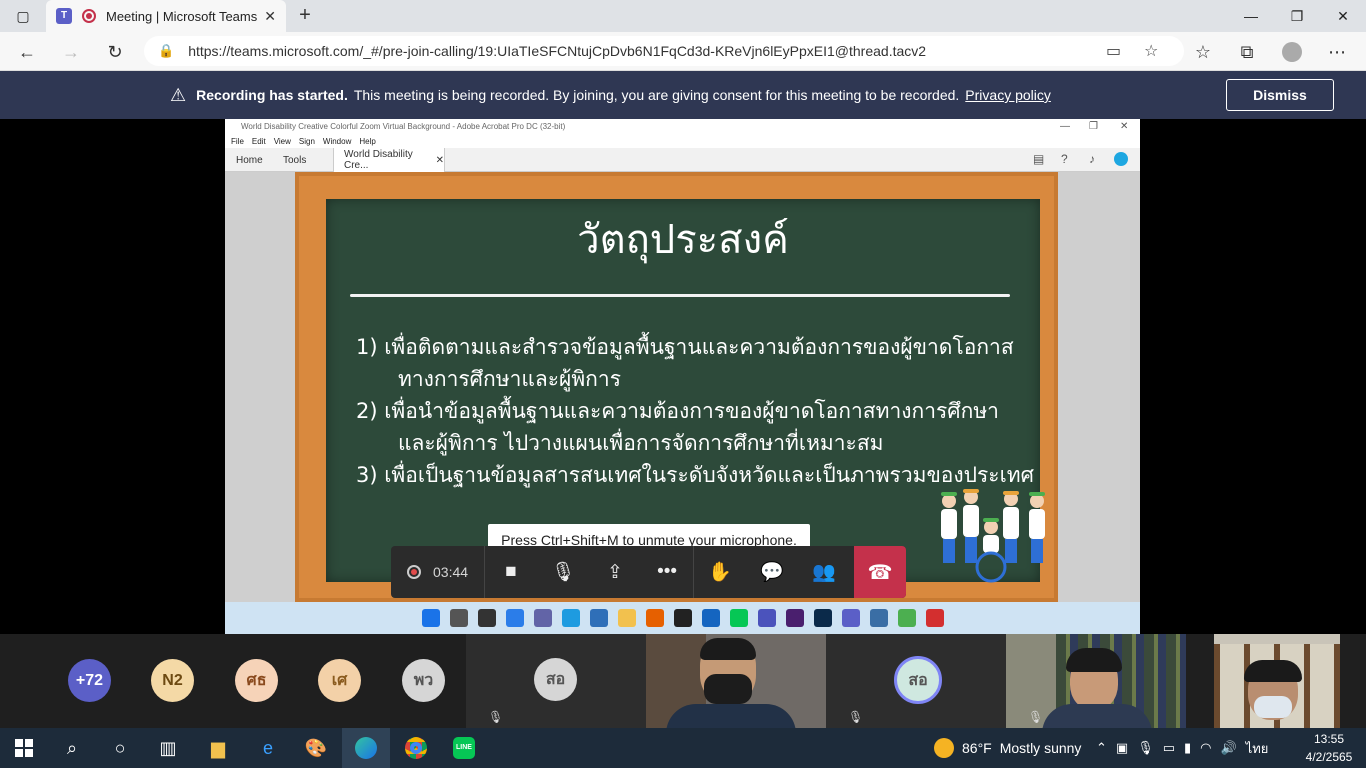 The height and width of the screenshot is (768, 1366). What do you see at coordinates (682, 618) in the screenshot?
I see `shared-taskbar` at bounding box center [682, 618].